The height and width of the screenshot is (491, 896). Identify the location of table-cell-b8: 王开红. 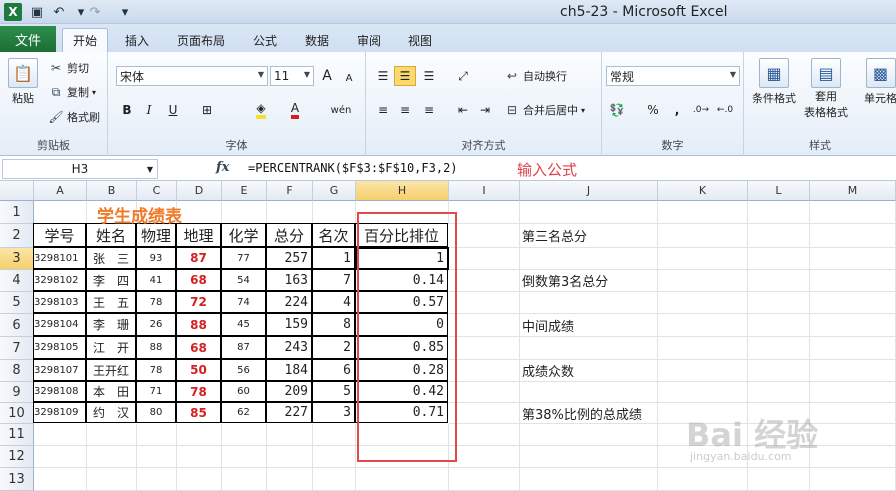
(111, 370).